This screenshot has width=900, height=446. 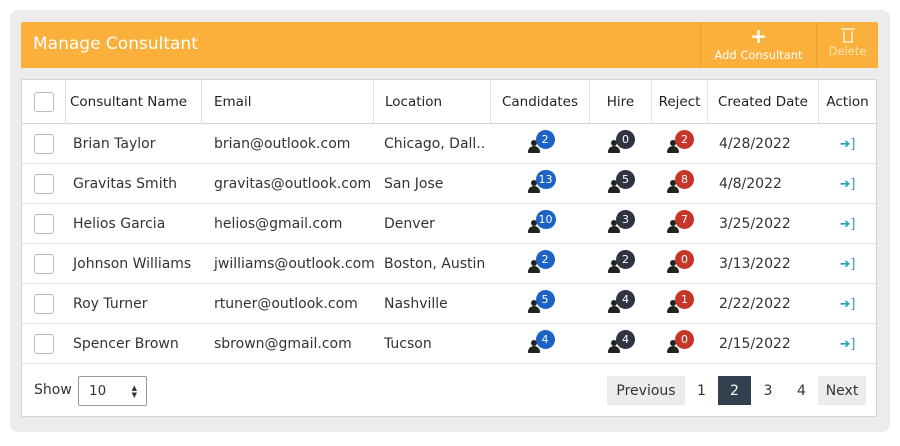 I want to click on person-icon: 0, so click(x=680, y=263).